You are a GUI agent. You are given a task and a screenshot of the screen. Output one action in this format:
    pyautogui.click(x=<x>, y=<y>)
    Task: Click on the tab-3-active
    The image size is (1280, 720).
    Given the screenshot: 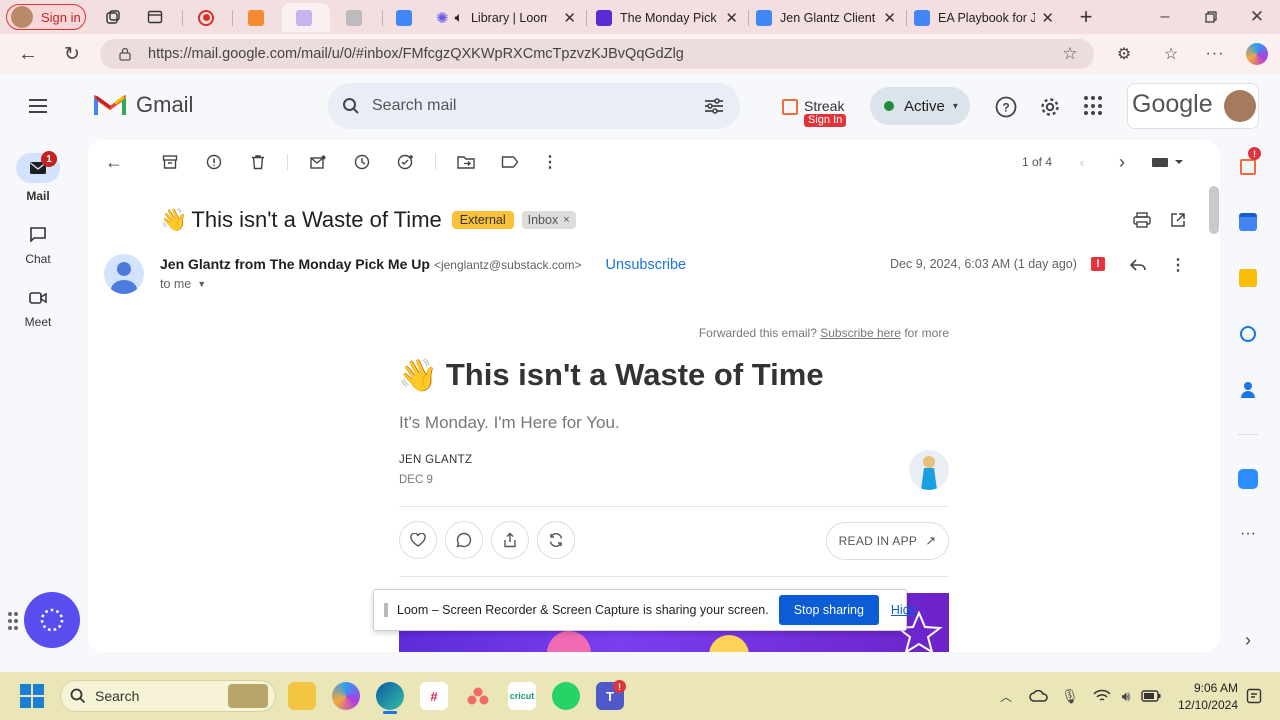 What is the action you would take?
    pyautogui.click(x=306, y=17)
    